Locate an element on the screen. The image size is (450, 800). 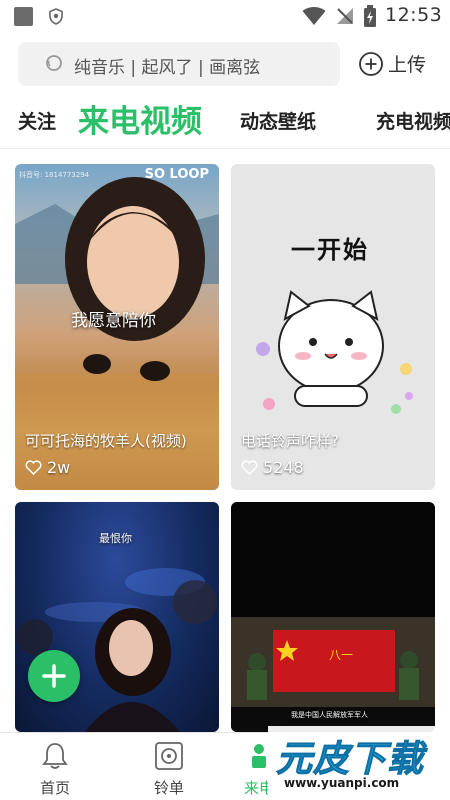
card-title: 可可托海的牧羊人(视频) is located at coordinates (106, 441).